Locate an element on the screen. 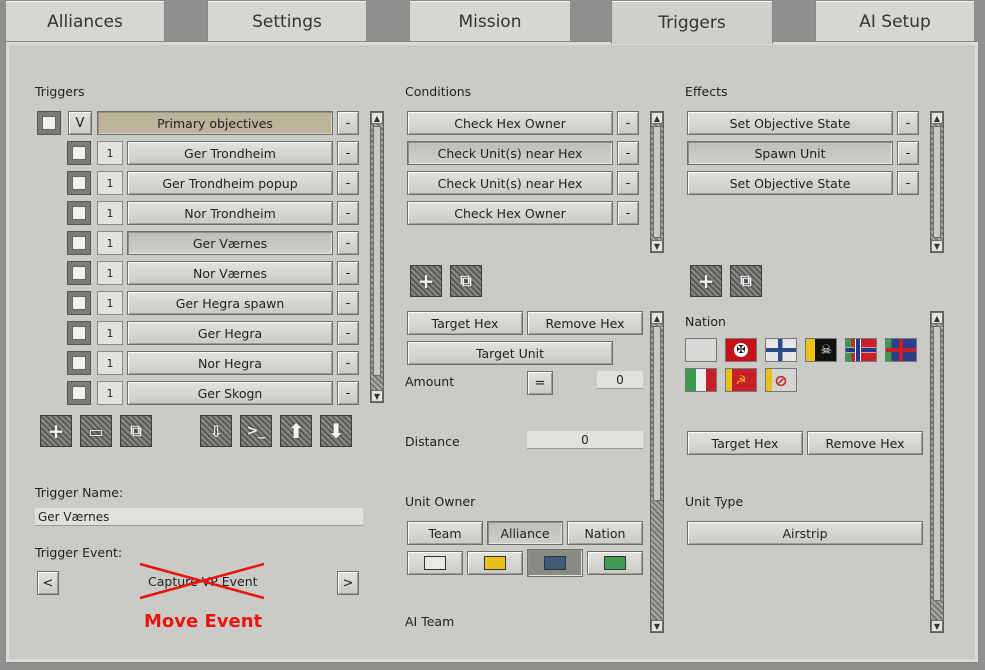 The height and width of the screenshot is (670, 985). tab-ai-setup: AI Setup is located at coordinates (895, 21).